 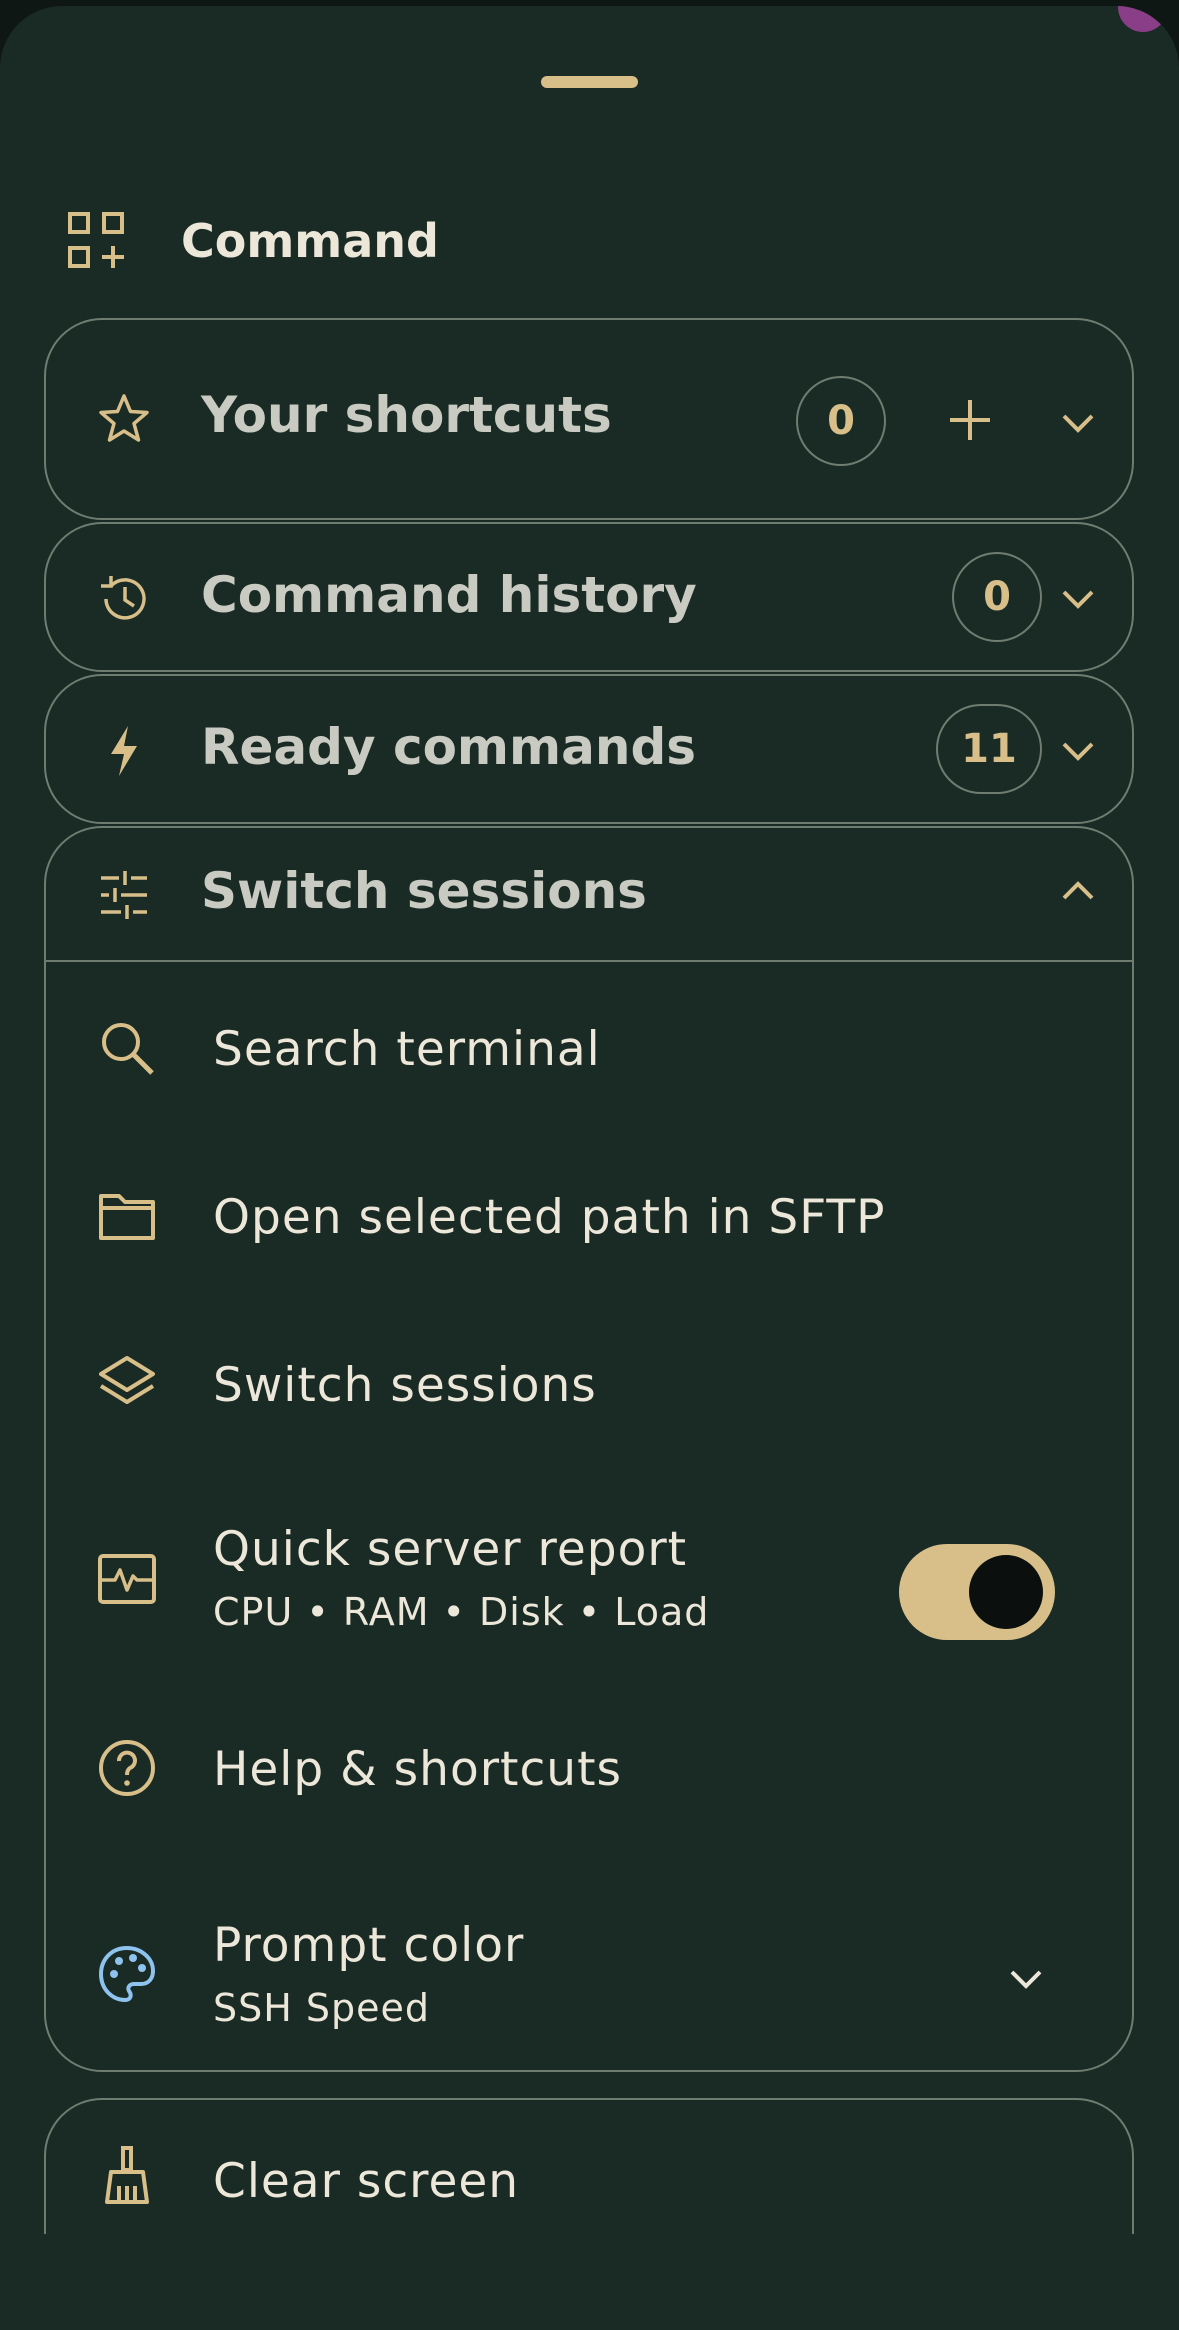 What do you see at coordinates (127, 1579) in the screenshot?
I see `monitor-pulse-icon` at bounding box center [127, 1579].